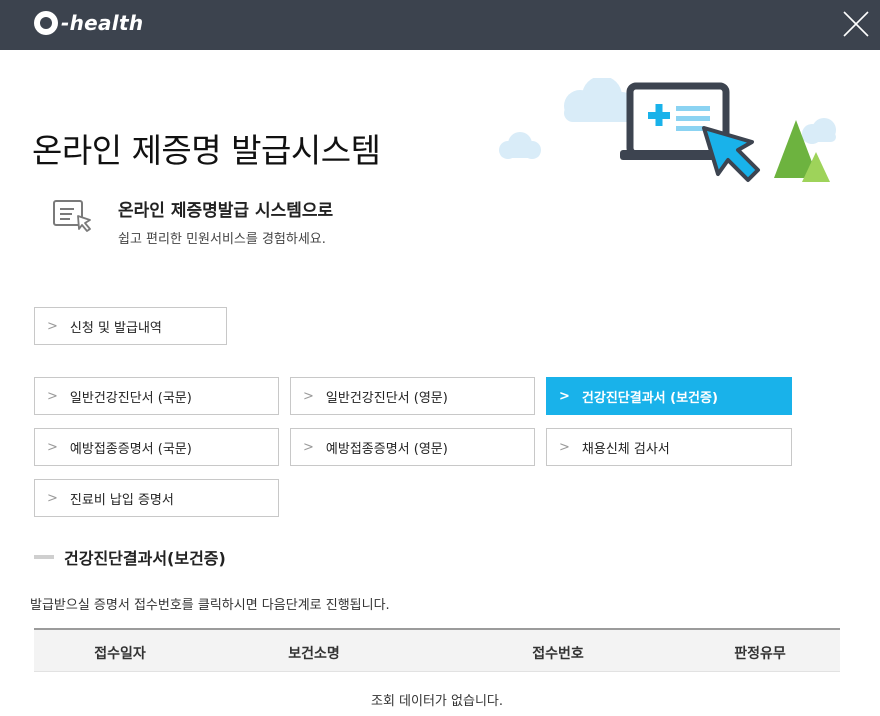 This screenshot has height=716, width=880. Describe the element at coordinates (731, 154) in the screenshot. I see `cursor-icon` at that location.